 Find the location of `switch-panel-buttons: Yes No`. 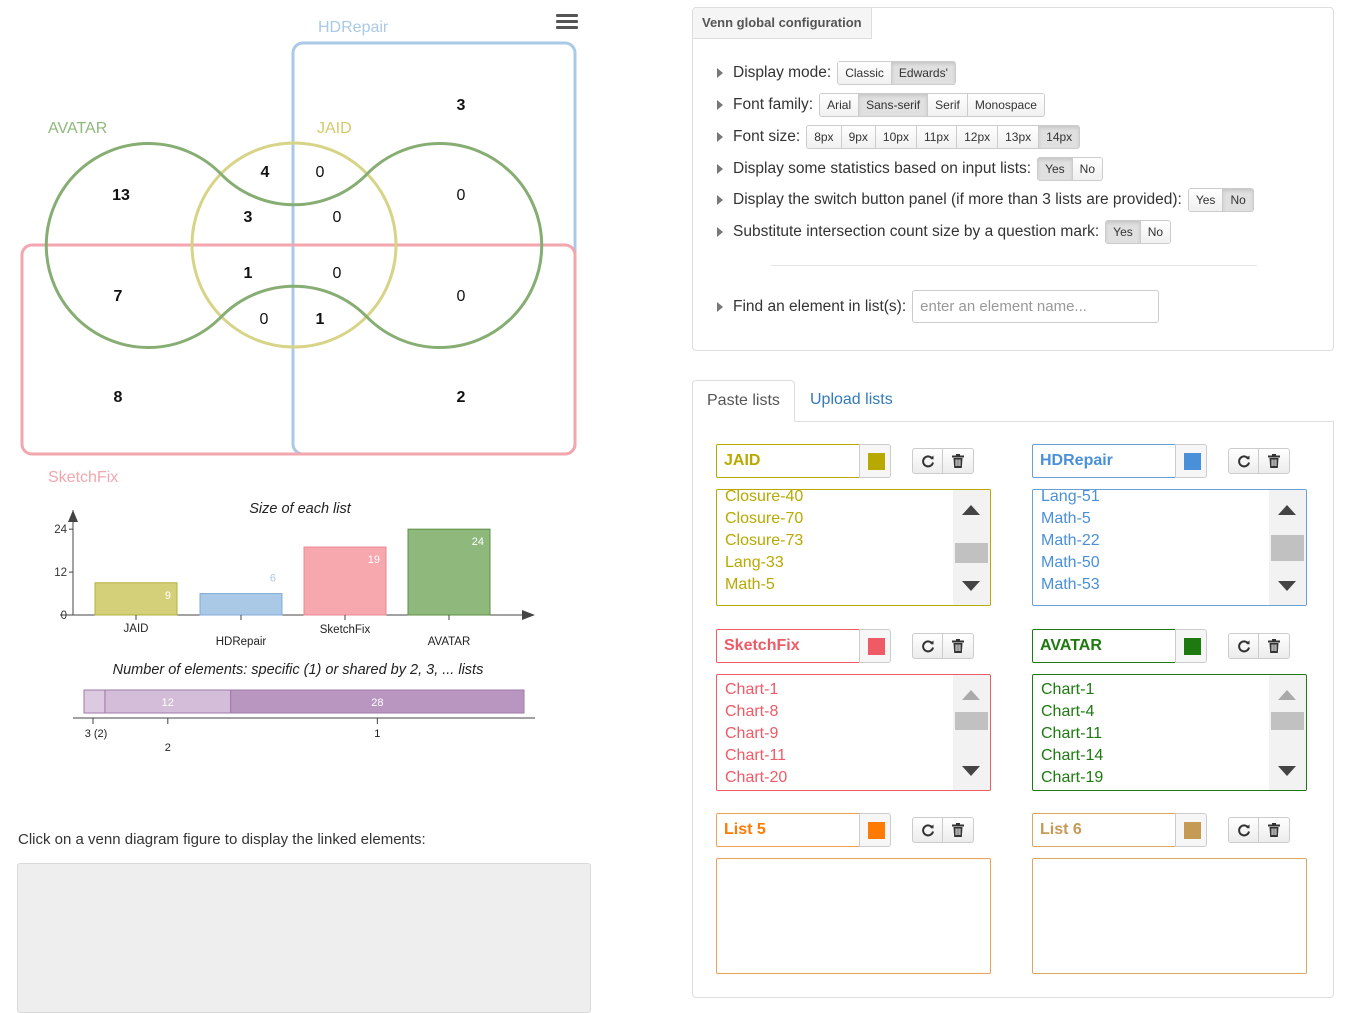

switch-panel-buttons: Yes No is located at coordinates (1220, 200).